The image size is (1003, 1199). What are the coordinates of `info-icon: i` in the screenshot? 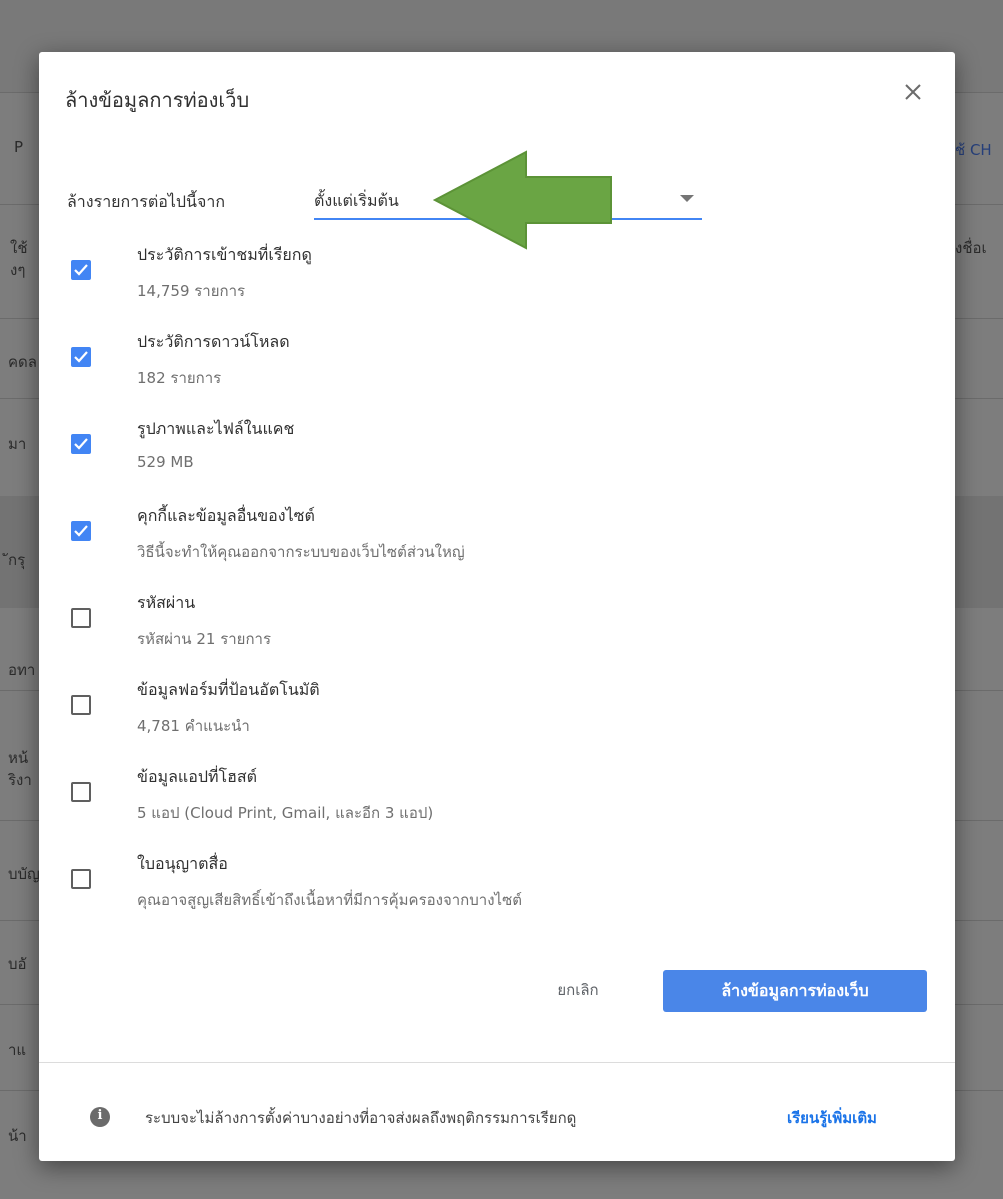 It's located at (100, 1117).